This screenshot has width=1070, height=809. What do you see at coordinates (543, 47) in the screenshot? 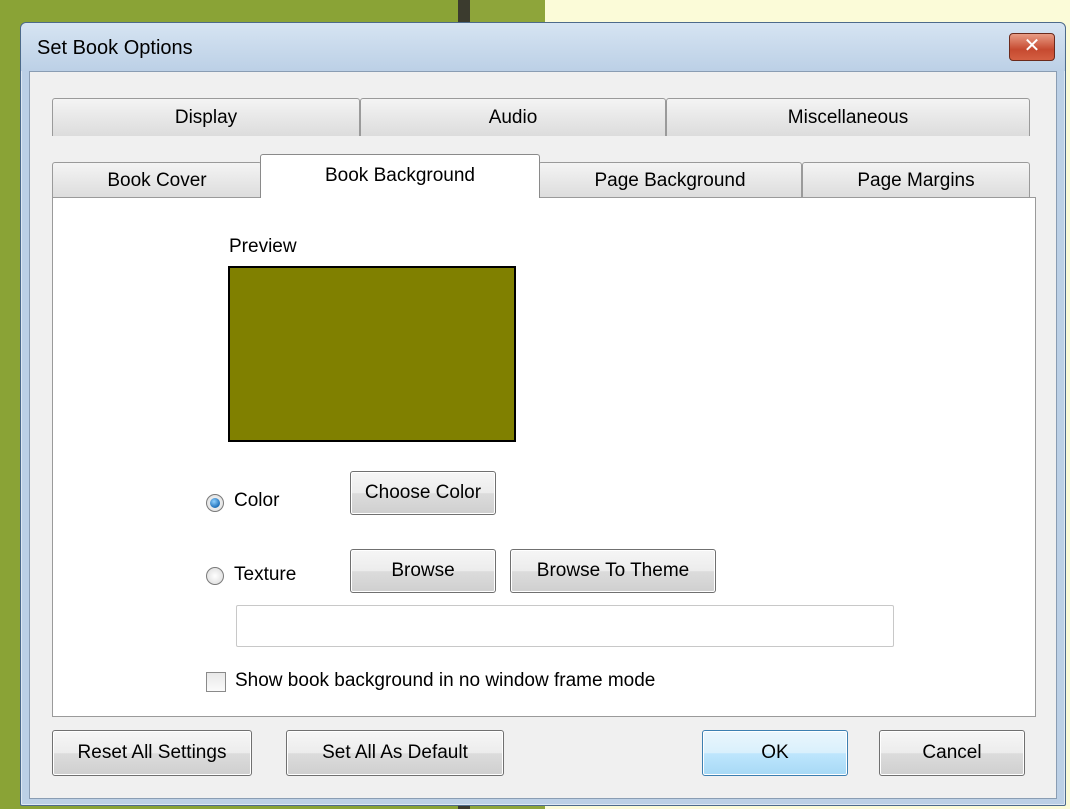
I see `dialog-titlebar: Set Book Options ✕` at bounding box center [543, 47].